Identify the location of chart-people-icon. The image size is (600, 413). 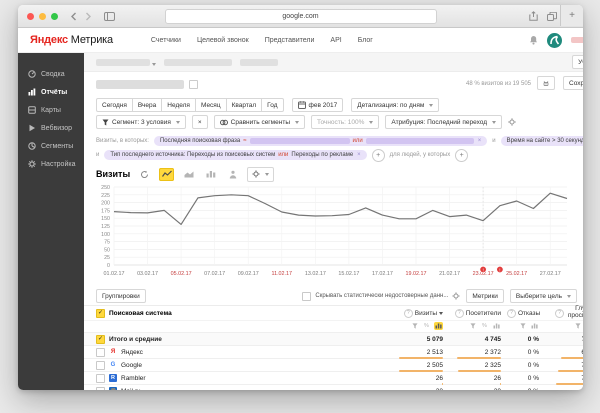
(232, 174).